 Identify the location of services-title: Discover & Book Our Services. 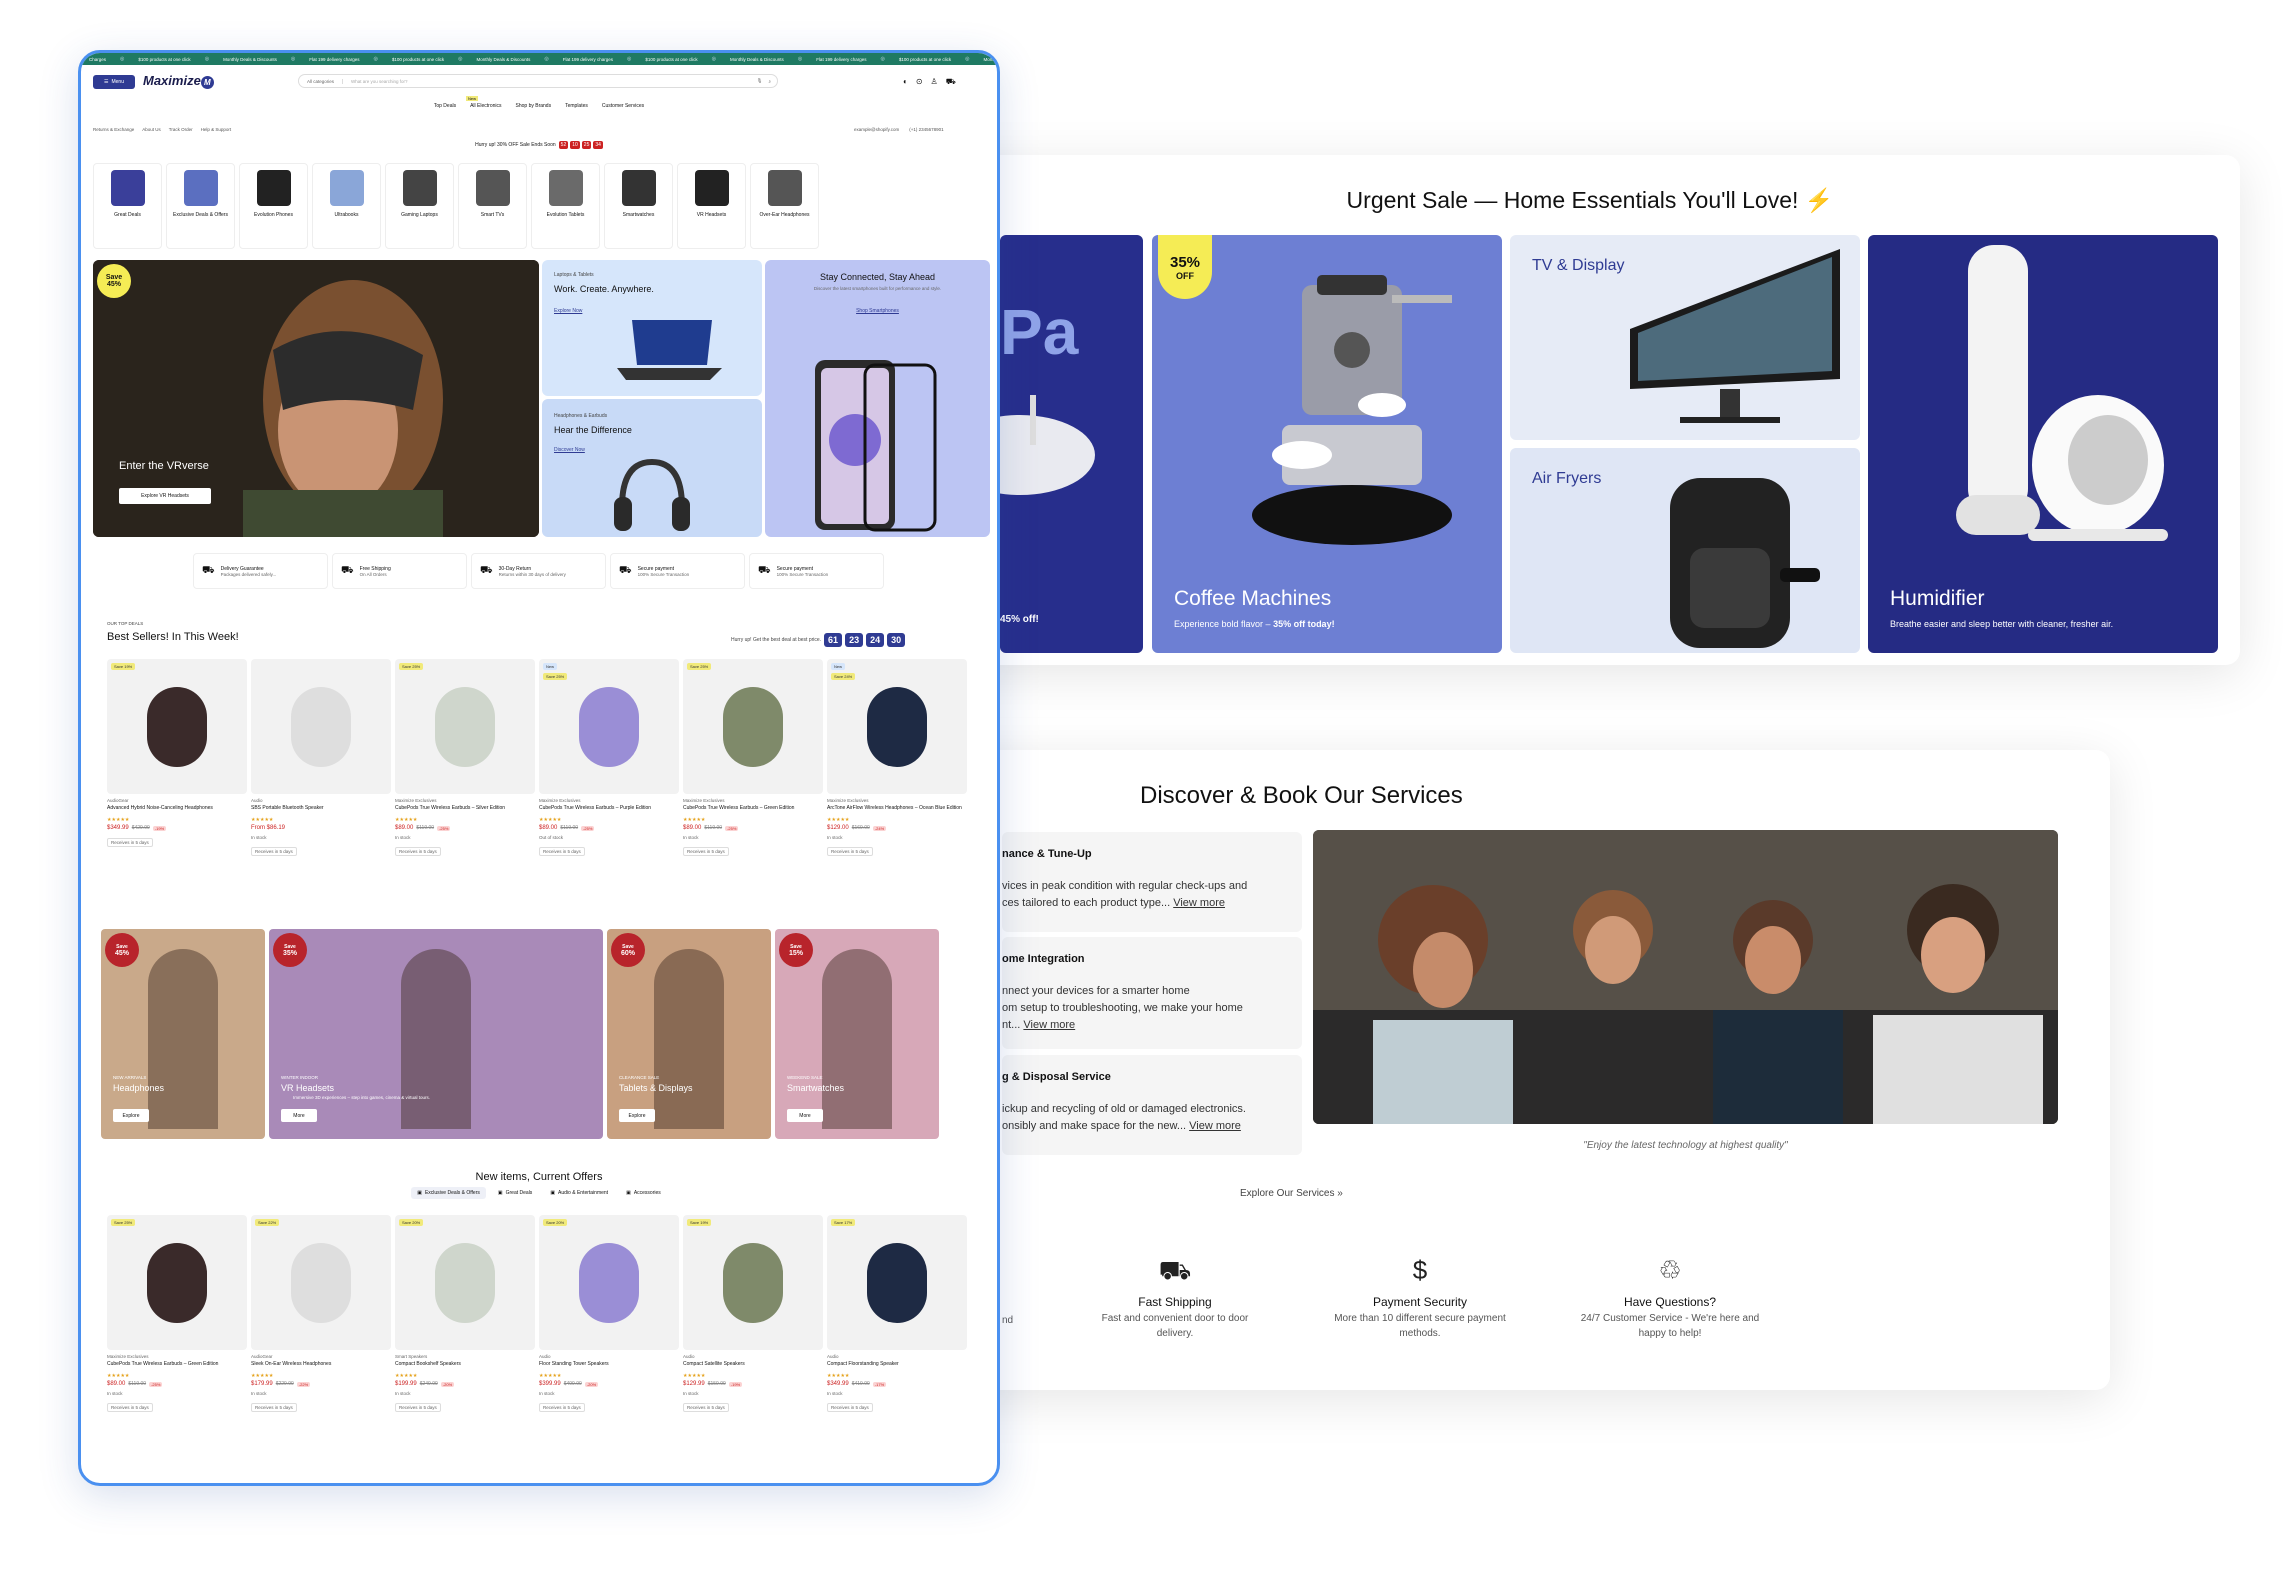
(1301, 795).